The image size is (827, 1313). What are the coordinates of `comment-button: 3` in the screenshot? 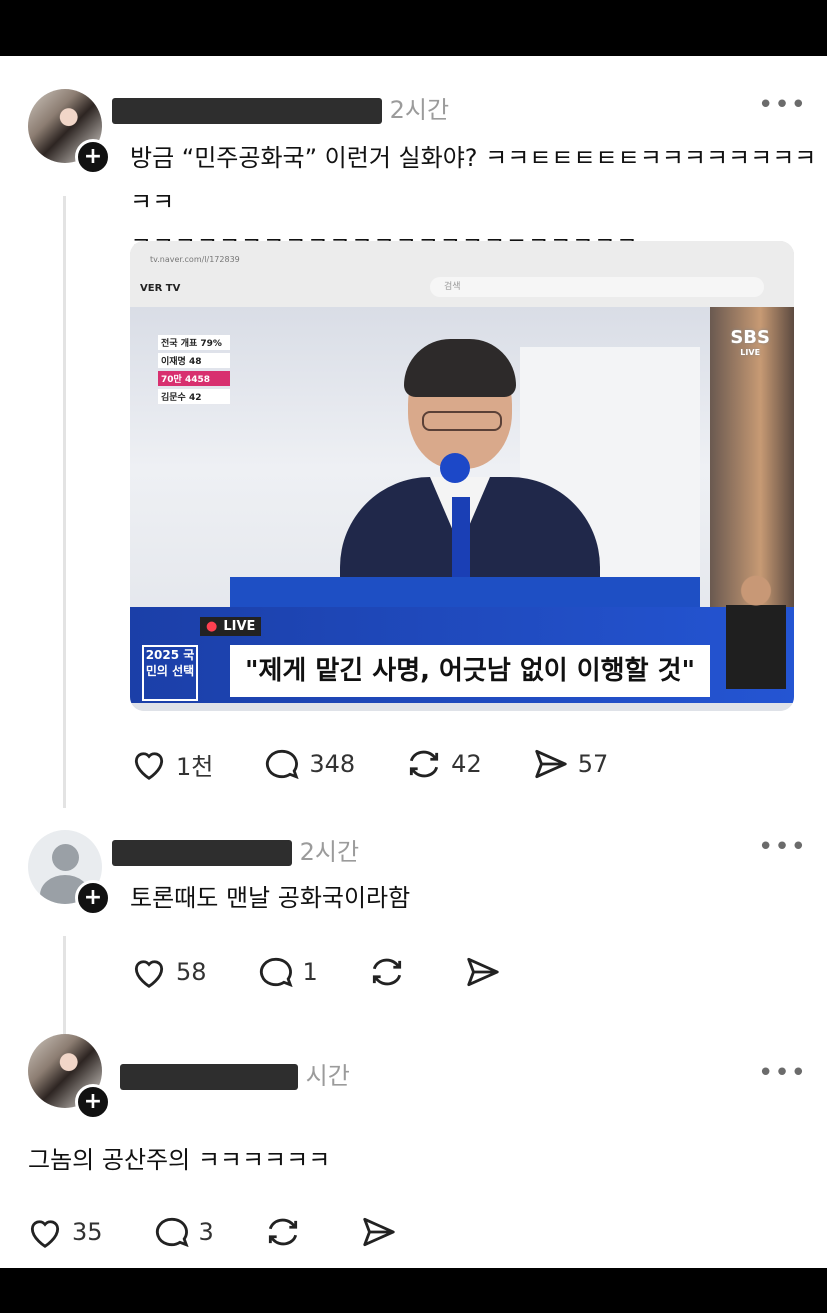 It's located at (183, 1232).